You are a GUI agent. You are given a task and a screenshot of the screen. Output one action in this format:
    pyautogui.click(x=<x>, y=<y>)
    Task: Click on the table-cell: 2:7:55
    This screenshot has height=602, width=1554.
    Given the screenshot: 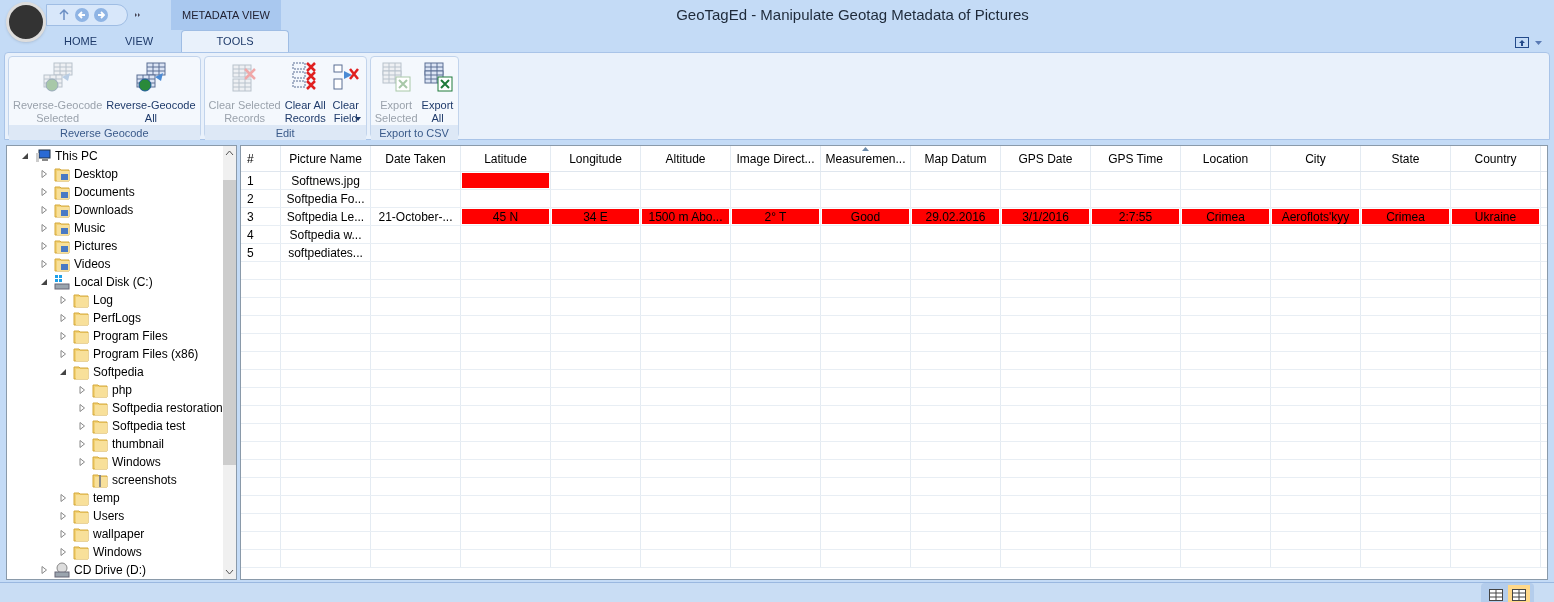 What is the action you would take?
    pyautogui.click(x=1135, y=216)
    